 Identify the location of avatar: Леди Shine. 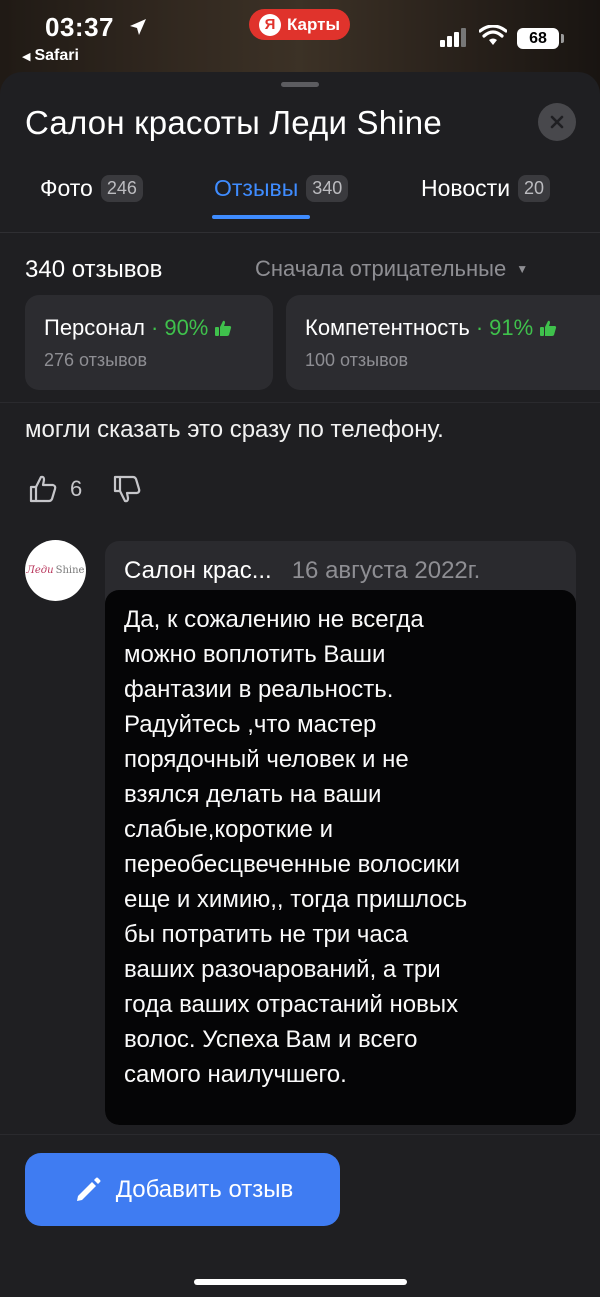
(55, 570).